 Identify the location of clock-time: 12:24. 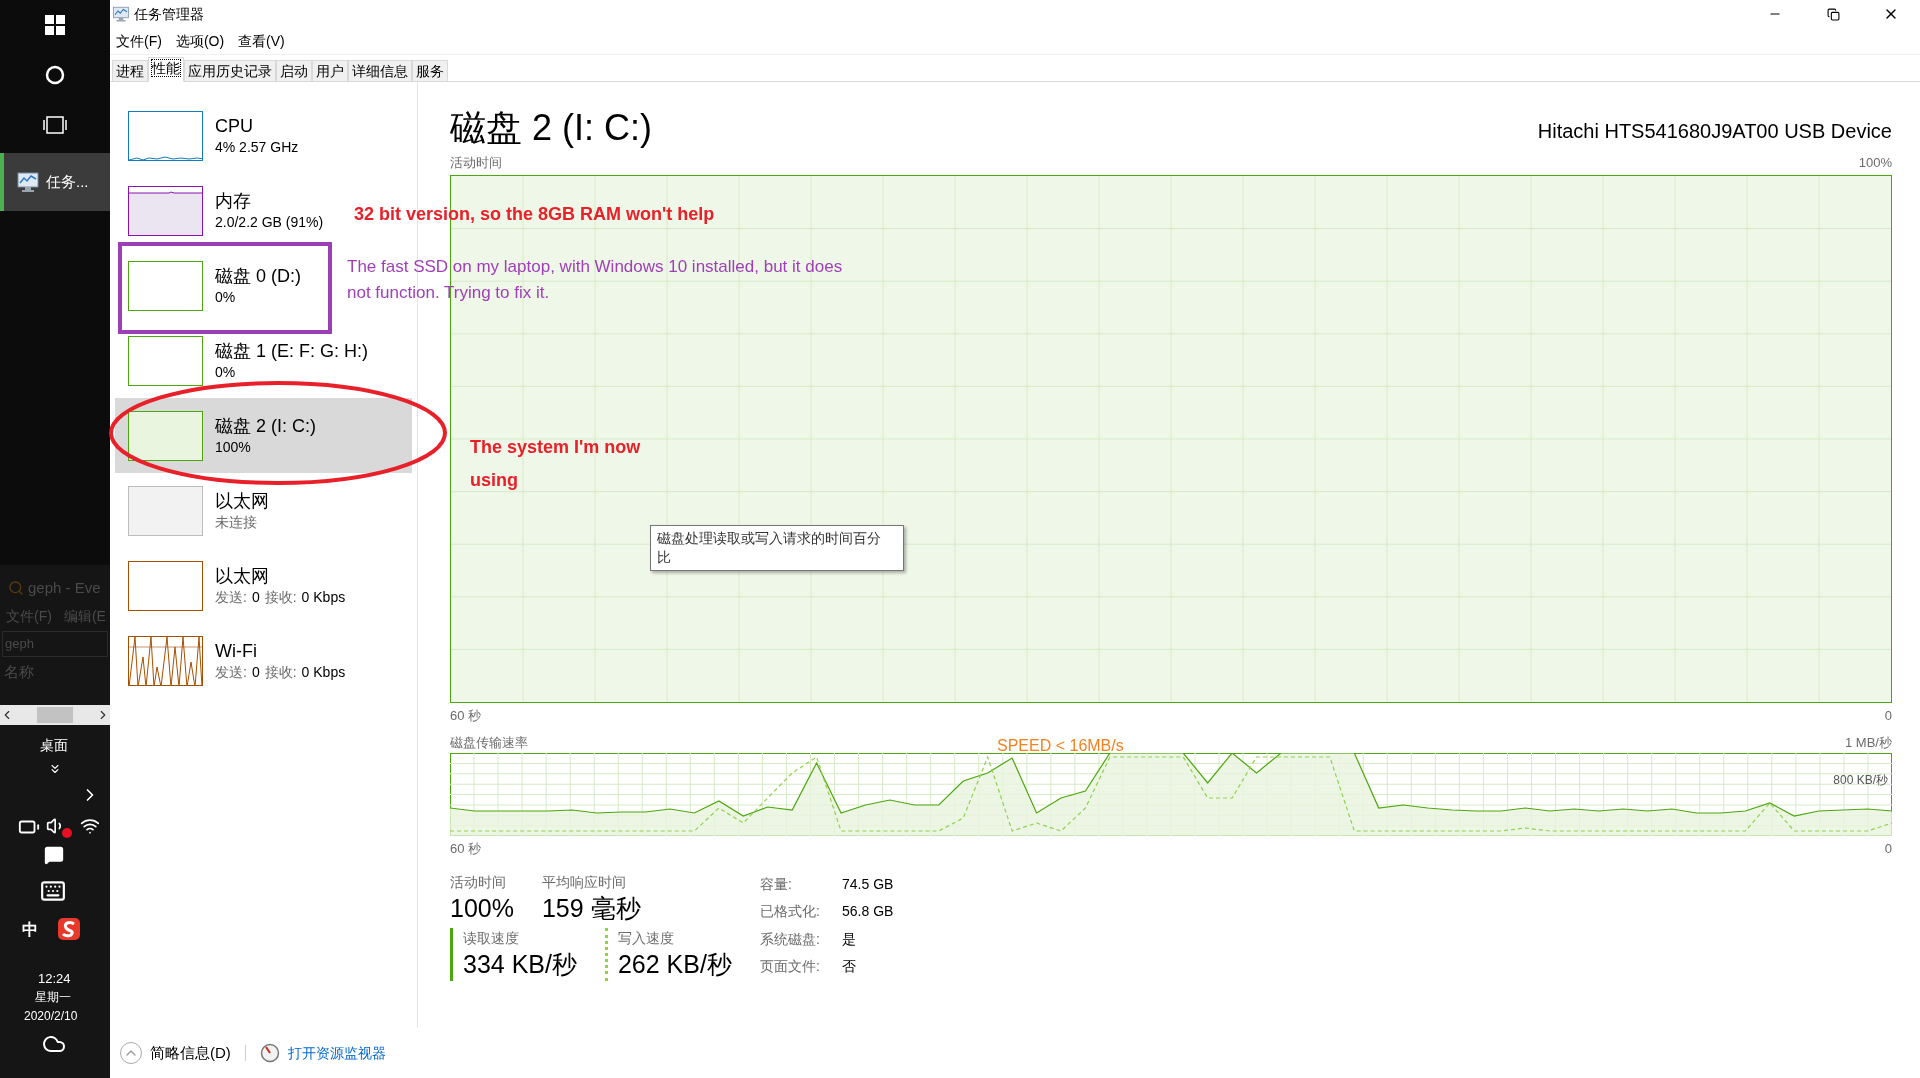
(54, 979).